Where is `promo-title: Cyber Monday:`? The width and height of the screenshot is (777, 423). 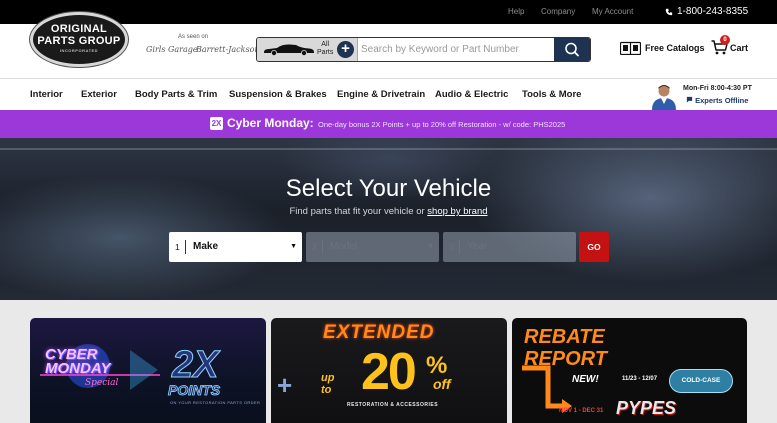 promo-title: Cyber Monday: is located at coordinates (270, 123).